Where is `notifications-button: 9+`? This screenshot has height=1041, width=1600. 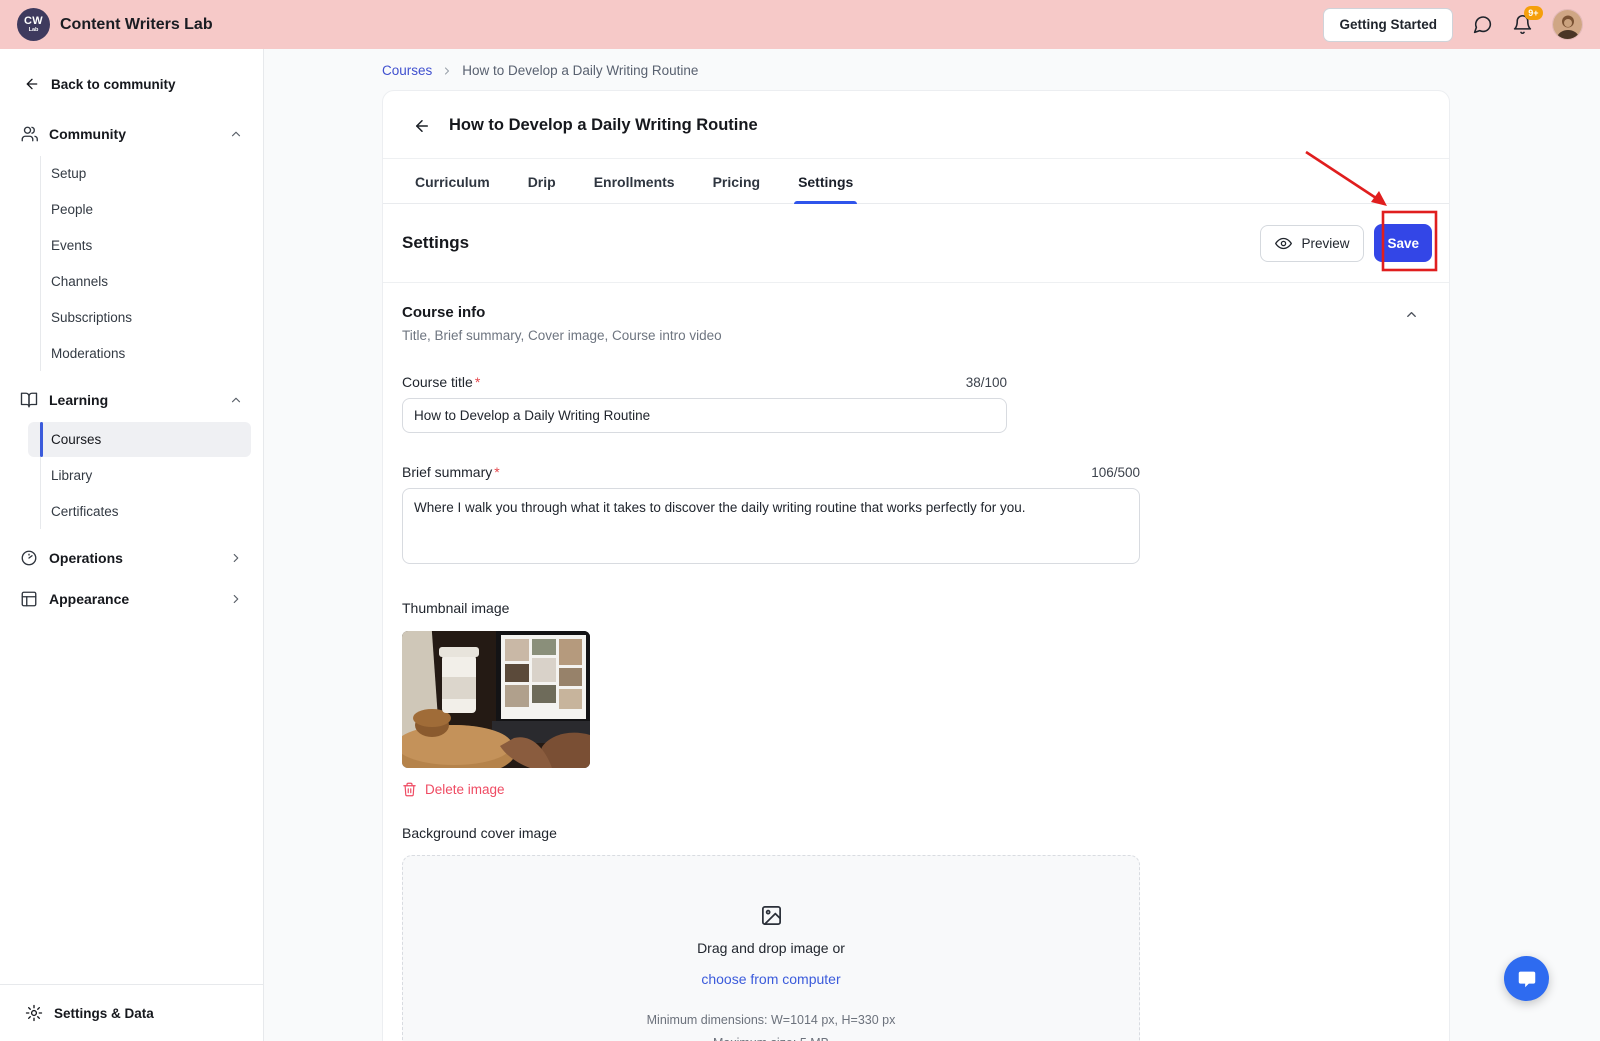
notifications-button: 9+ is located at coordinates (1527, 20).